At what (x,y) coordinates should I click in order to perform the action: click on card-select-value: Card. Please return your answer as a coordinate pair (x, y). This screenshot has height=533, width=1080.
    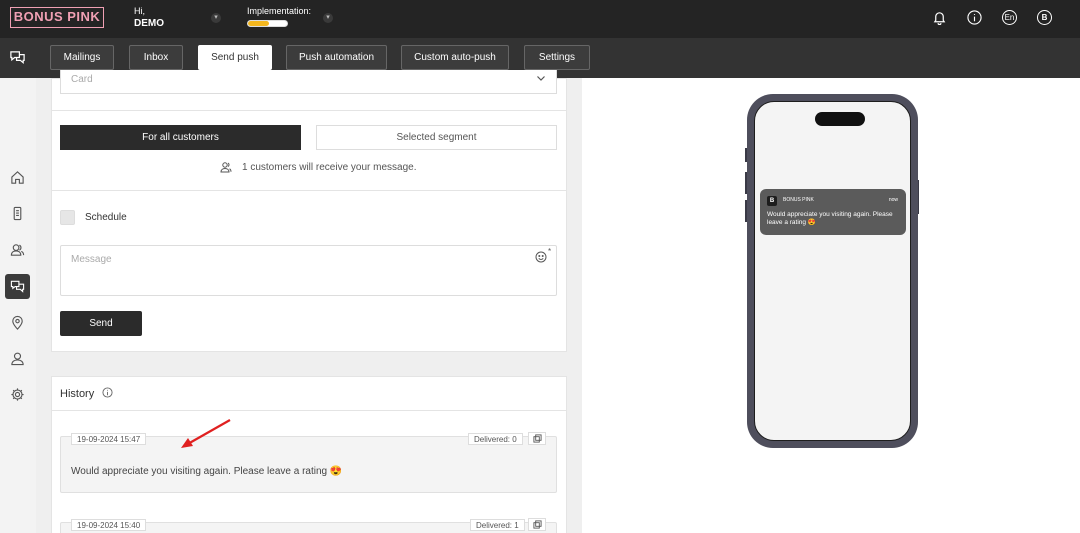
    Looking at the image, I should click on (82, 79).